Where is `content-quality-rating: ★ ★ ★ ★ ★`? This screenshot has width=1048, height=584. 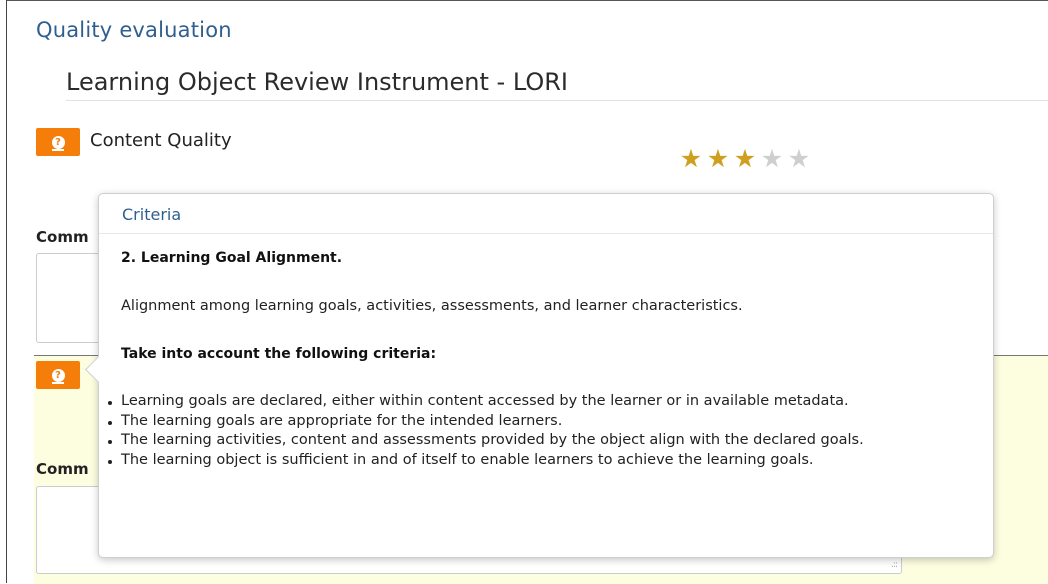
content-quality-rating: ★ ★ ★ ★ ★ is located at coordinates (745, 159).